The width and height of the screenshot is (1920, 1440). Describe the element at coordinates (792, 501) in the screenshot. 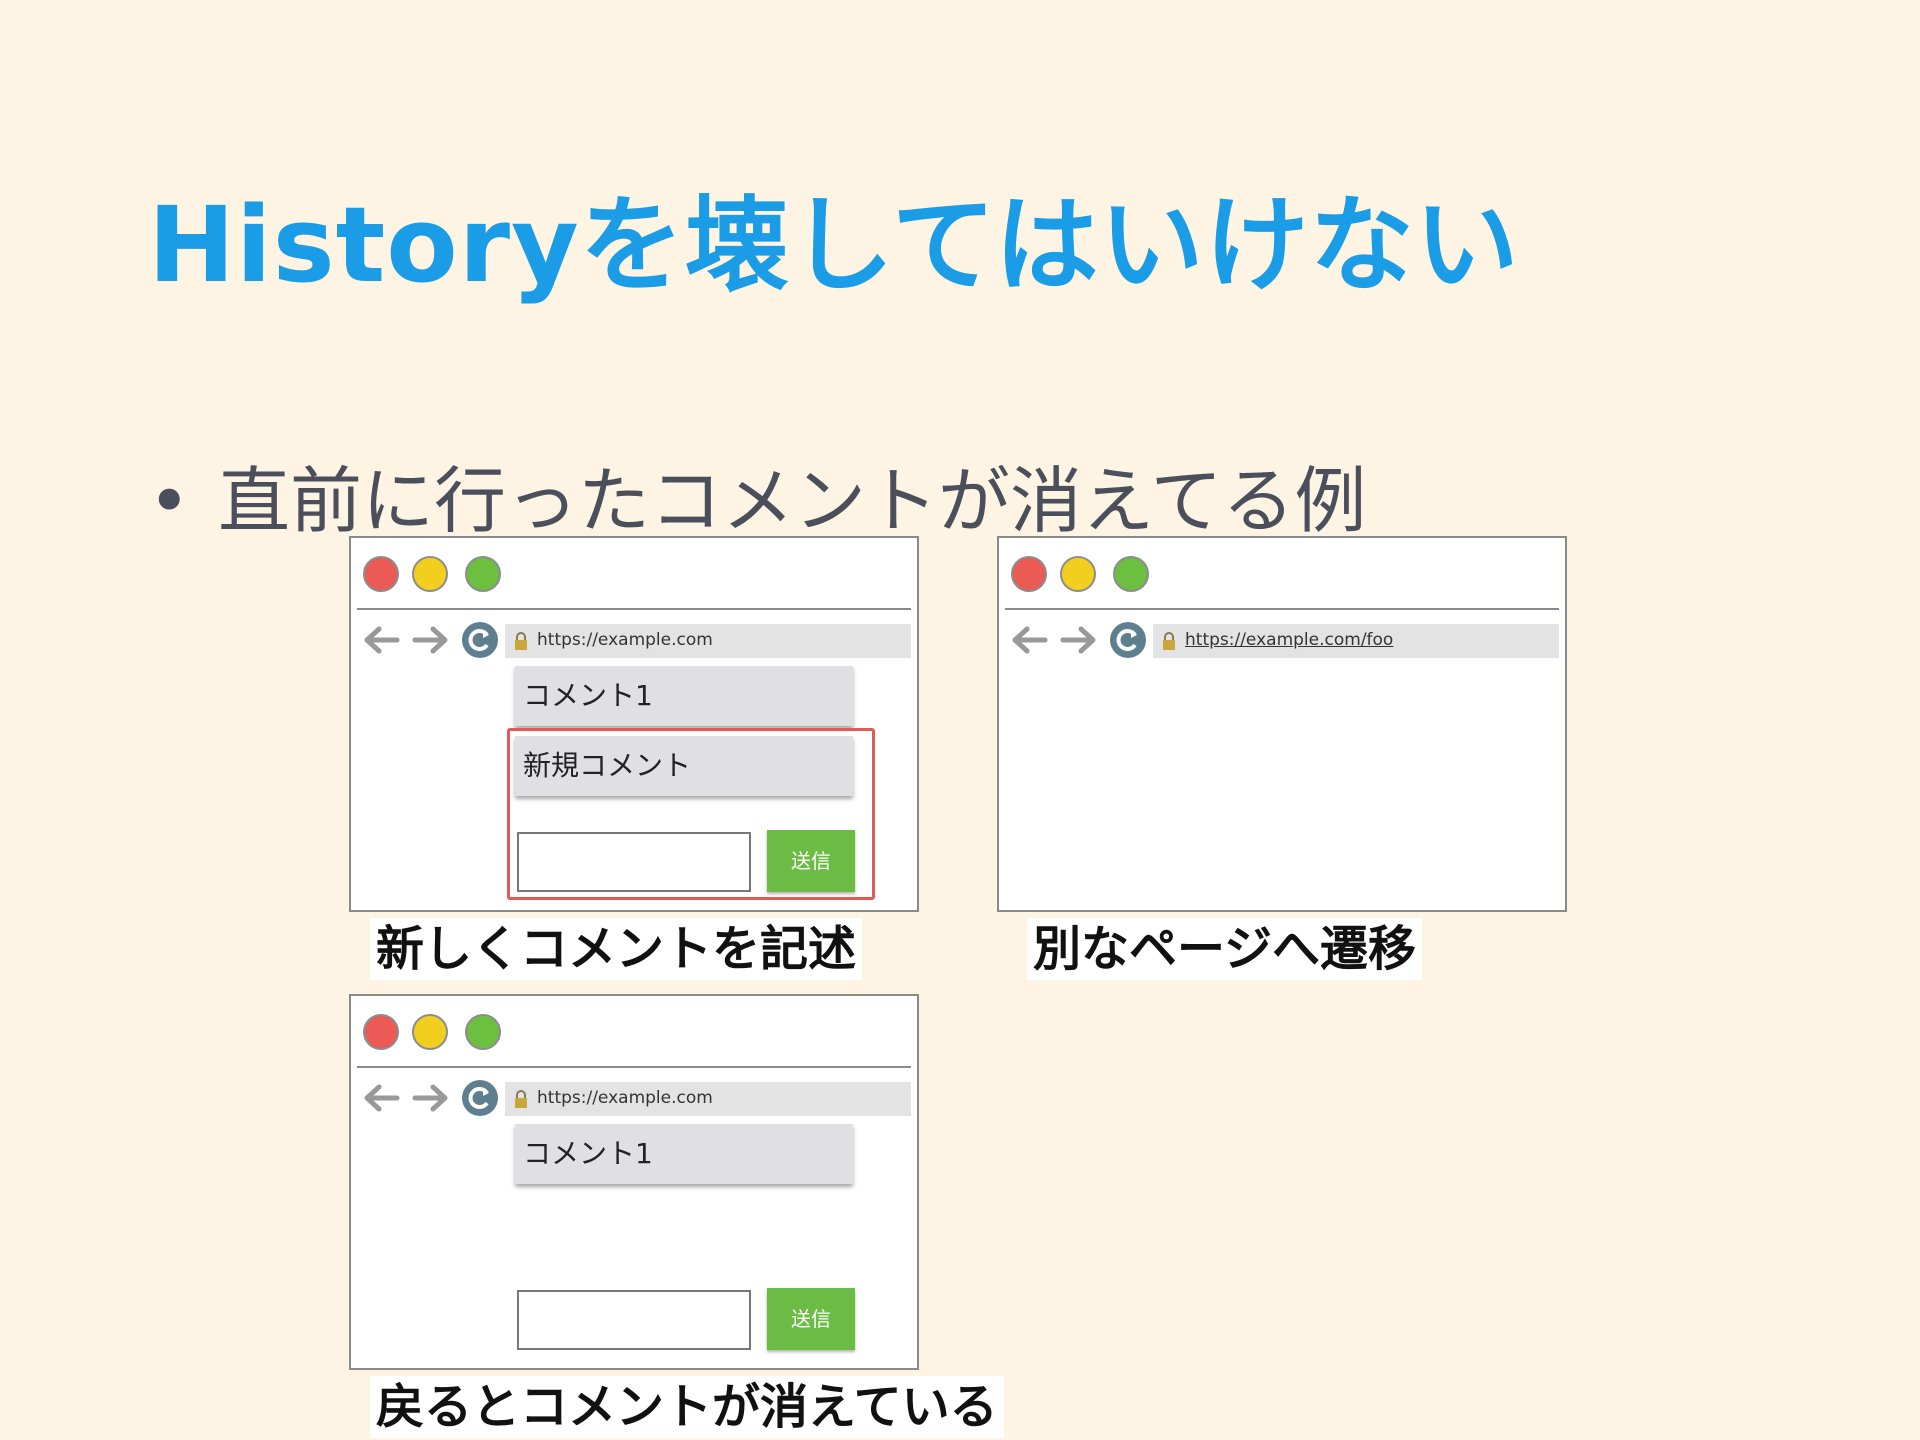

I see `bullet-text: 直前に行ったコメントが消えてる例` at that location.